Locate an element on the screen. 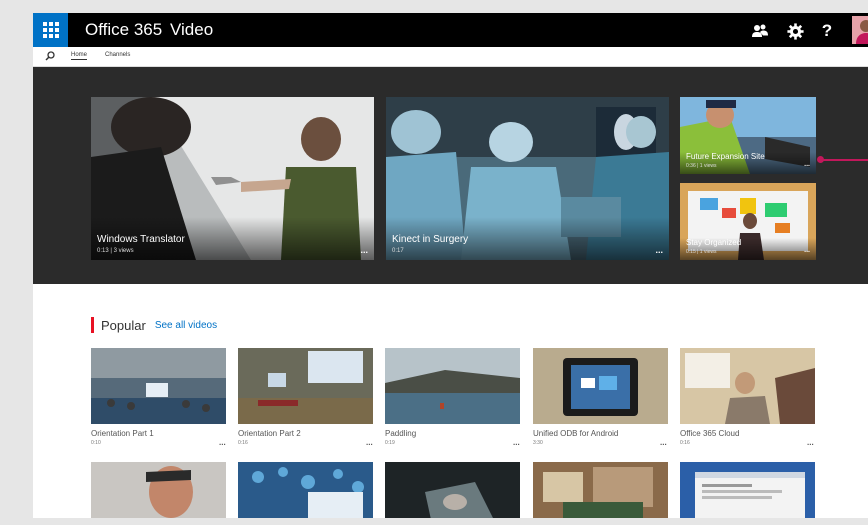  top-bar: Office 365 Video ? is located at coordinates (450, 30).